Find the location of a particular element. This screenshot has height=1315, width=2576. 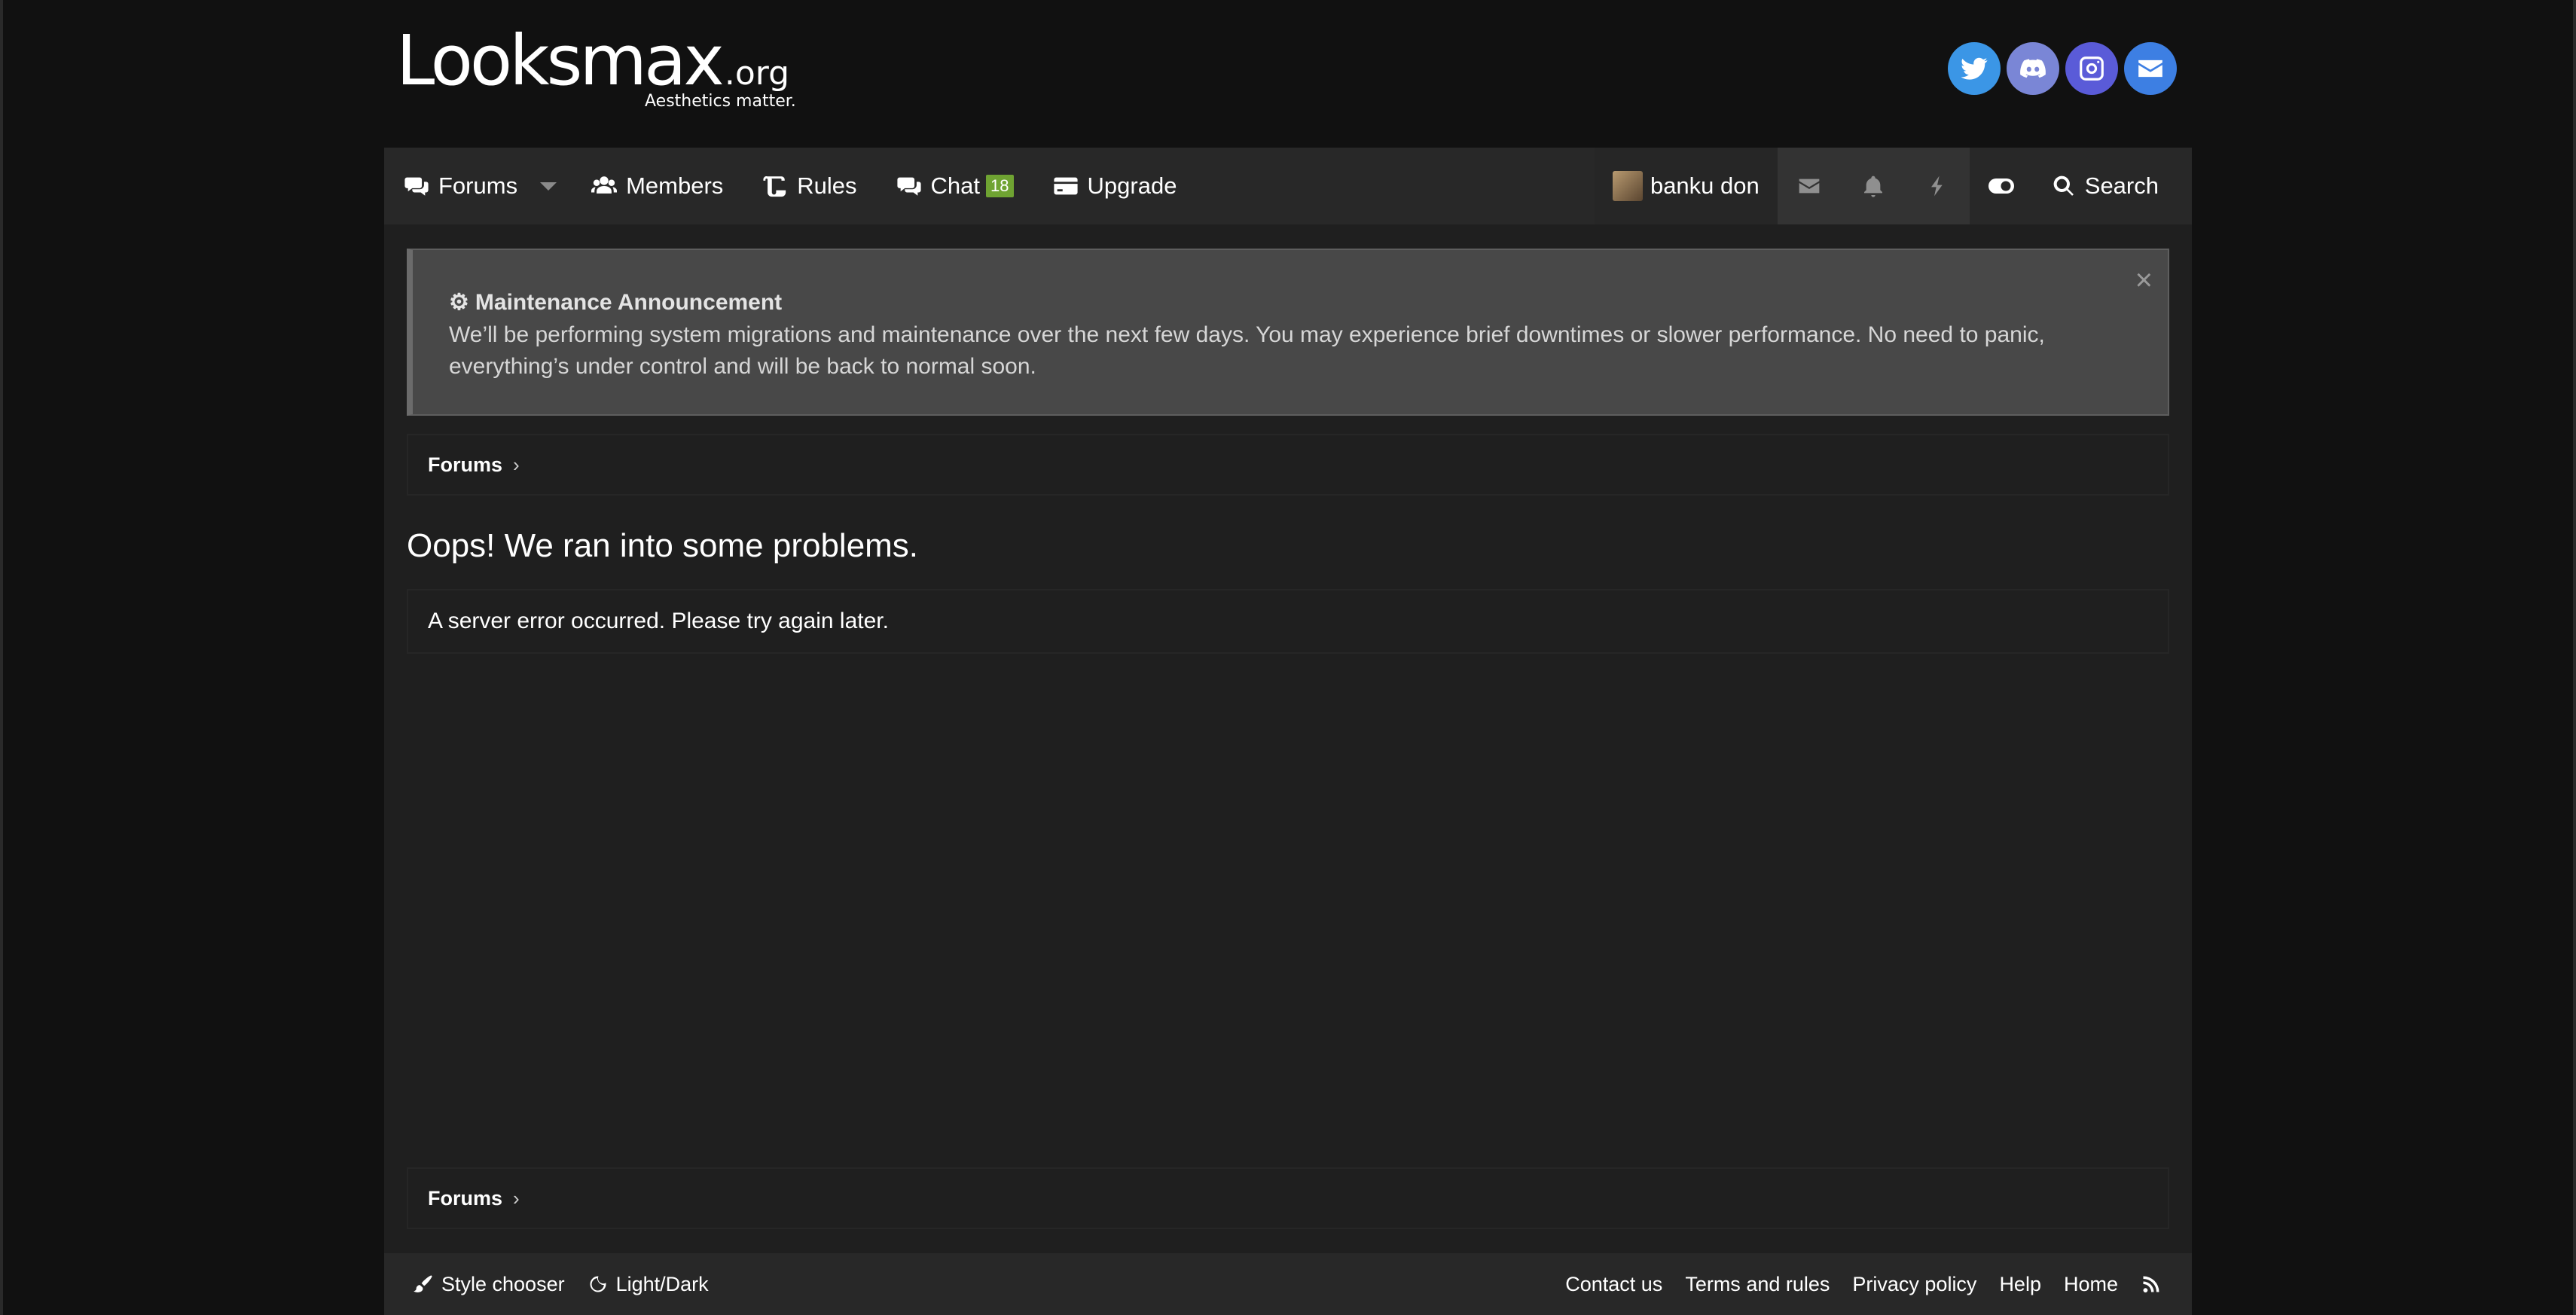

inbox-button is located at coordinates (1810, 186).